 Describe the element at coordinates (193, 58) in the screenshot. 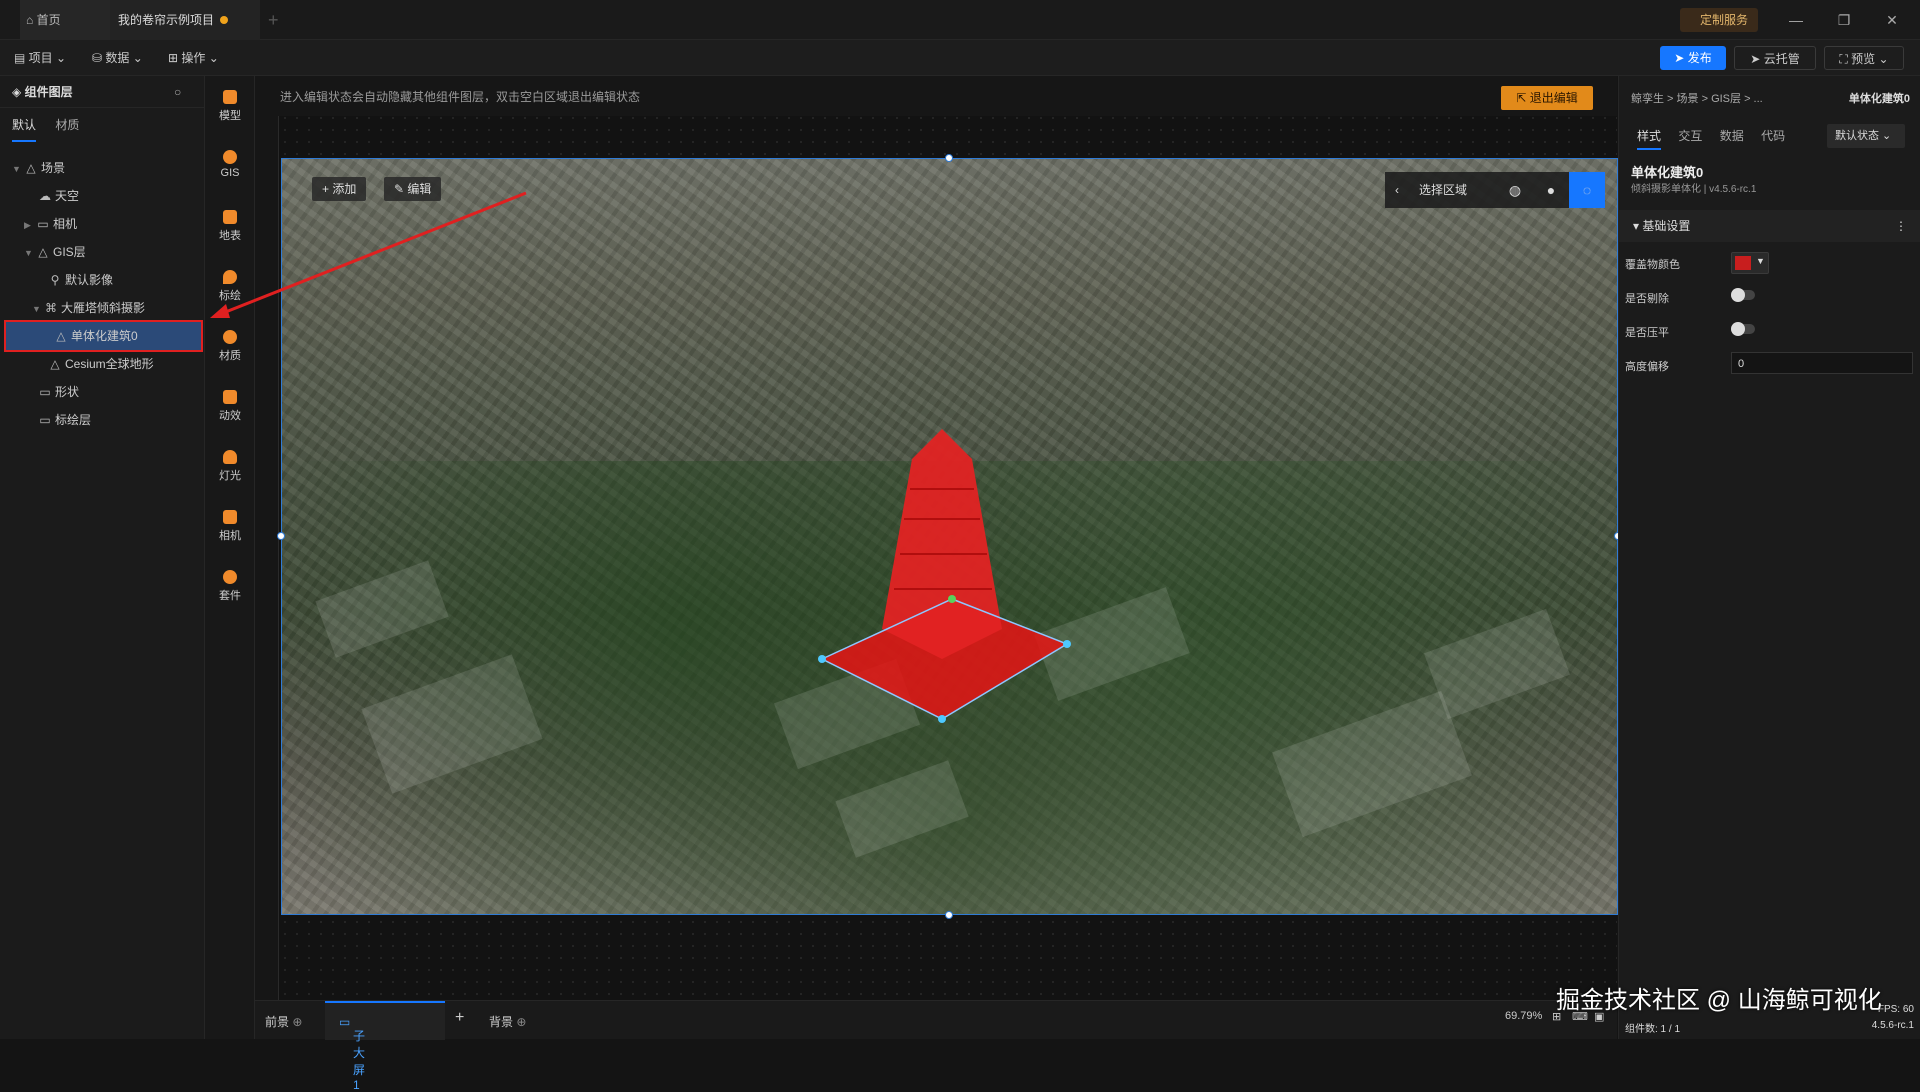

I see `menu-operate: ⊞ 操作 ⌄` at that location.